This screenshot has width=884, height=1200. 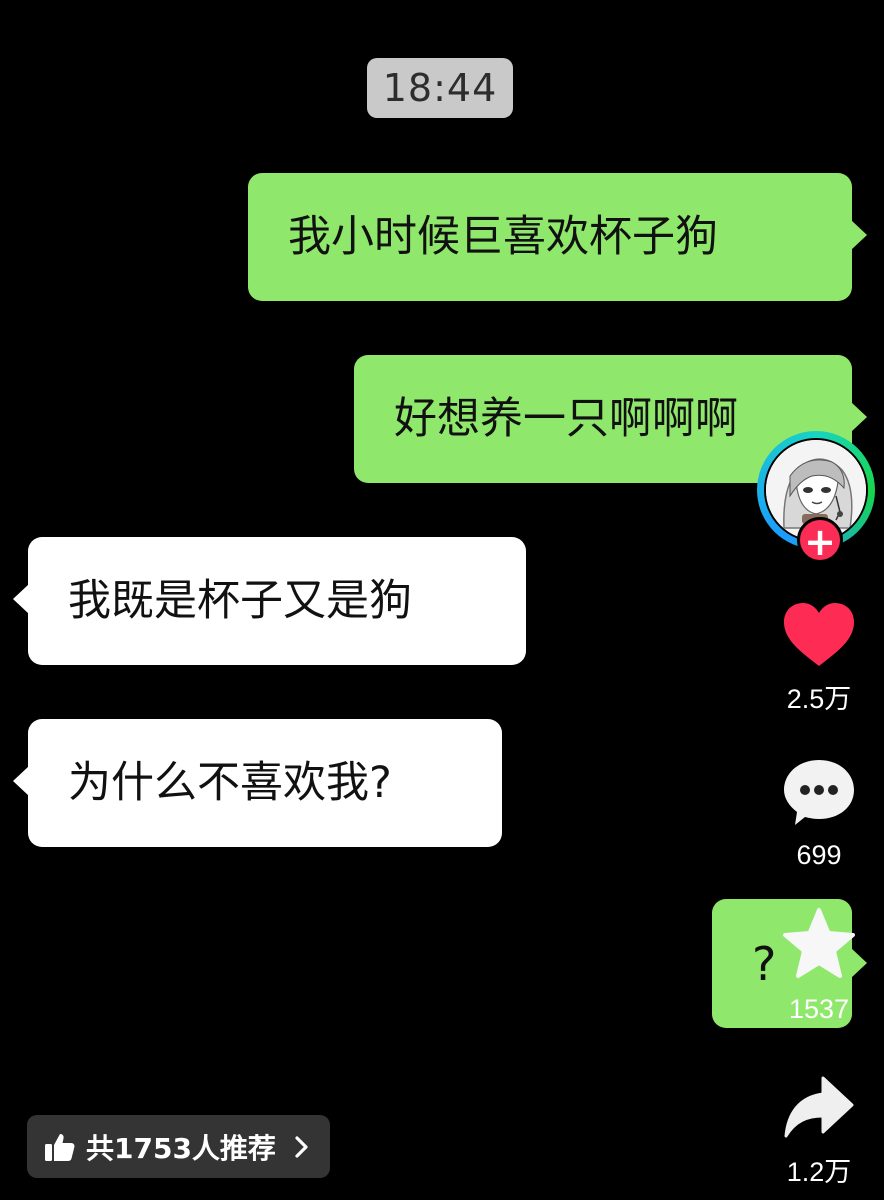 What do you see at coordinates (440, 88) in the screenshot?
I see `chat-timestamp: 18:44` at bounding box center [440, 88].